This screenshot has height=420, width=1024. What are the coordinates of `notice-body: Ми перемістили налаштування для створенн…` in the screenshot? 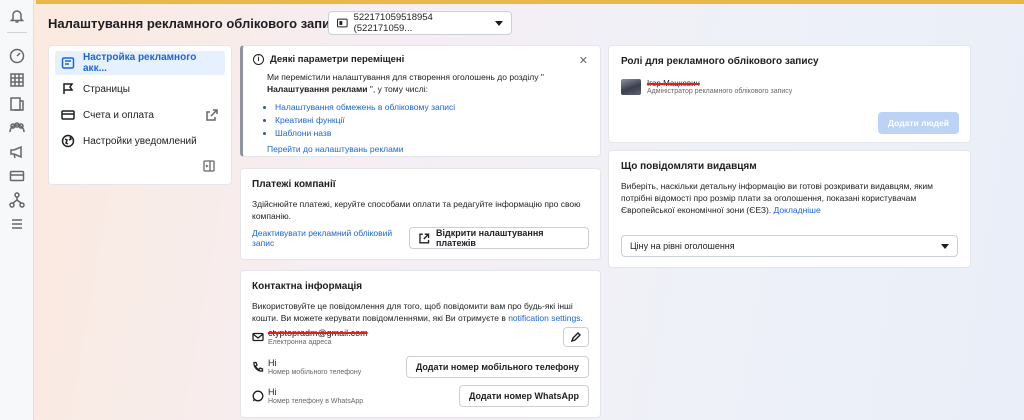 It's located at (421, 83).